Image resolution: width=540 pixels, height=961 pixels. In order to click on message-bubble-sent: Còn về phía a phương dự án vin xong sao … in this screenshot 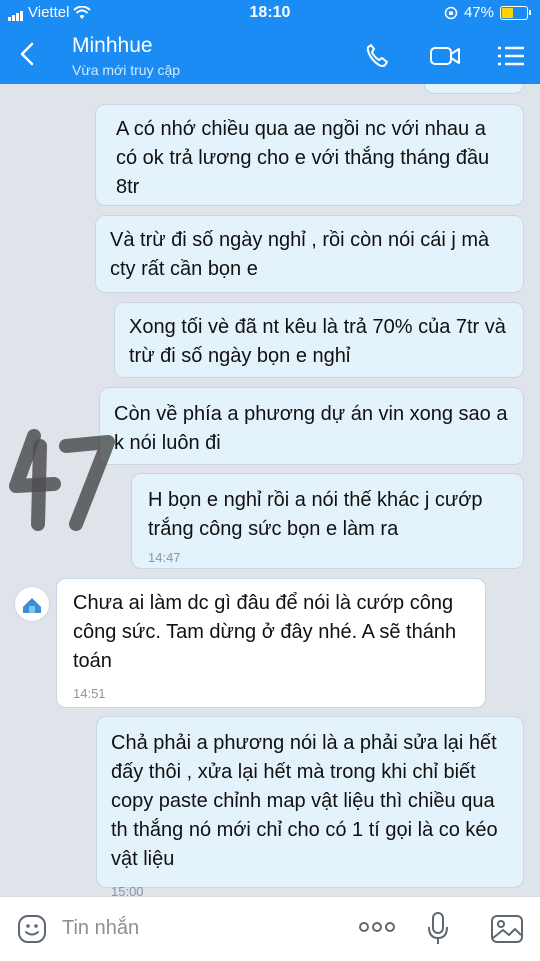, I will do `click(311, 426)`.